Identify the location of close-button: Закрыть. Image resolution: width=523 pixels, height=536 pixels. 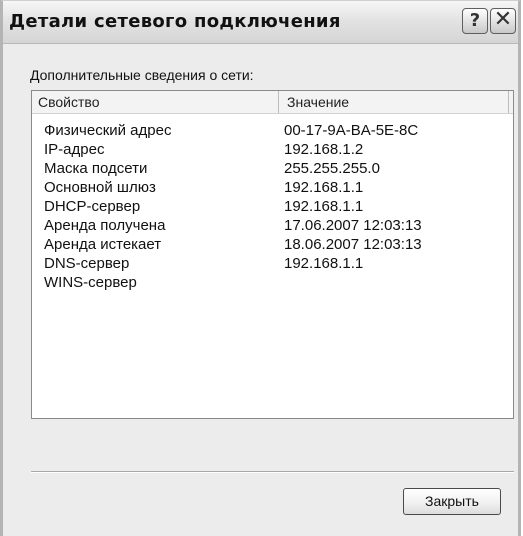
(452, 501).